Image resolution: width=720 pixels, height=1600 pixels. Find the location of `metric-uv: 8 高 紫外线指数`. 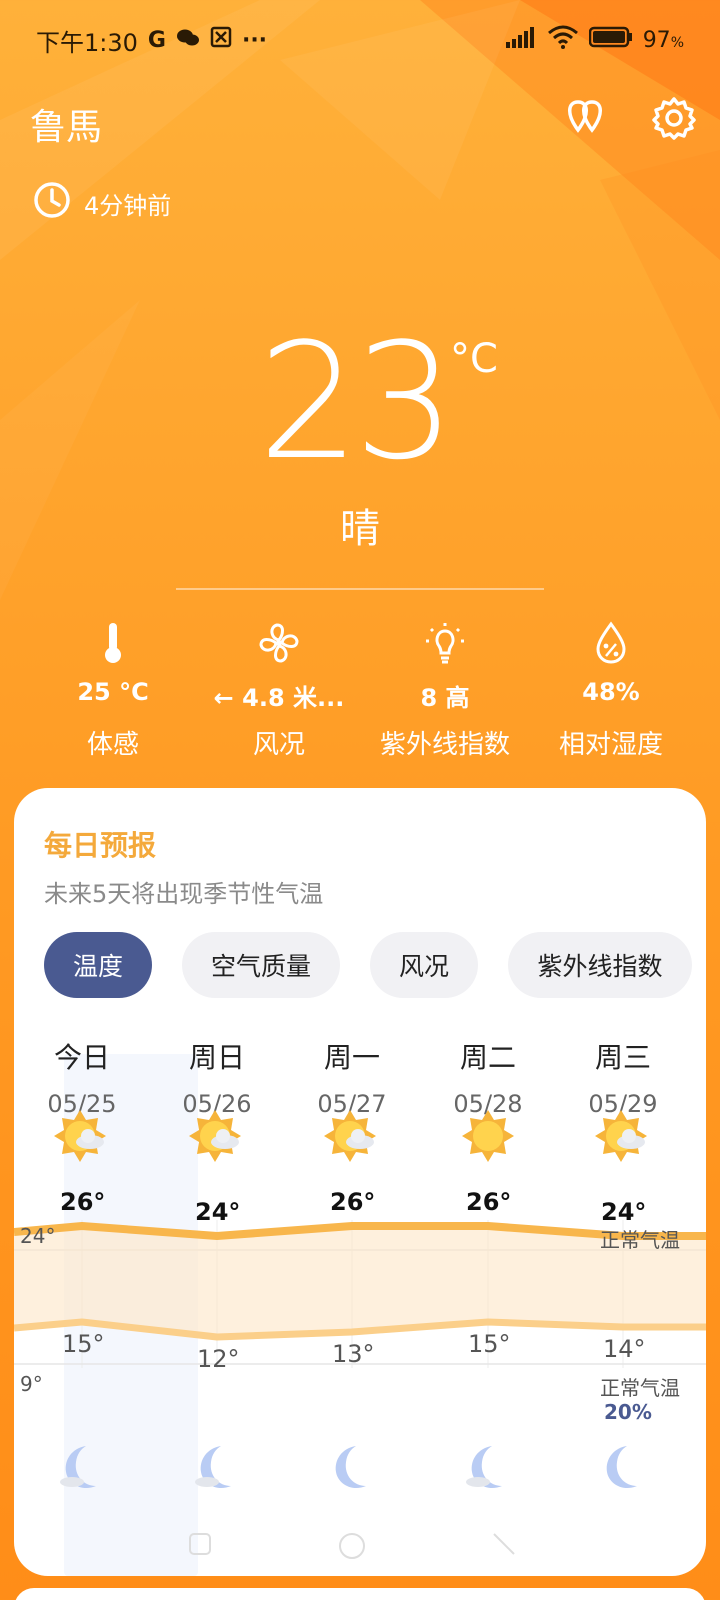

metric-uv: 8 高 紫外线指数 is located at coordinates (445, 690).